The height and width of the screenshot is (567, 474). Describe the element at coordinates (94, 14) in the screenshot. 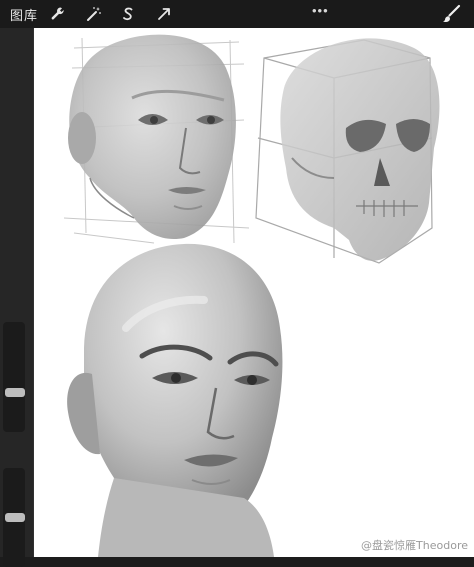

I see `magic-wand-icon` at that location.